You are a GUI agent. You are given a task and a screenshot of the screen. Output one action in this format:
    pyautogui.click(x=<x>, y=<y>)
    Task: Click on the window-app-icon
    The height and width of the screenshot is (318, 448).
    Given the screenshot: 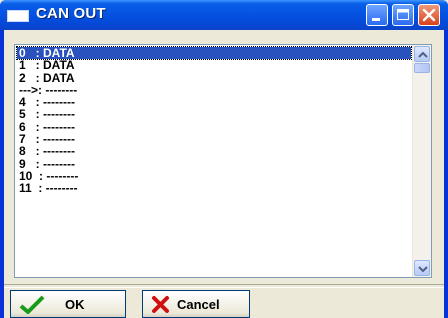 What is the action you would take?
    pyautogui.click(x=18, y=16)
    